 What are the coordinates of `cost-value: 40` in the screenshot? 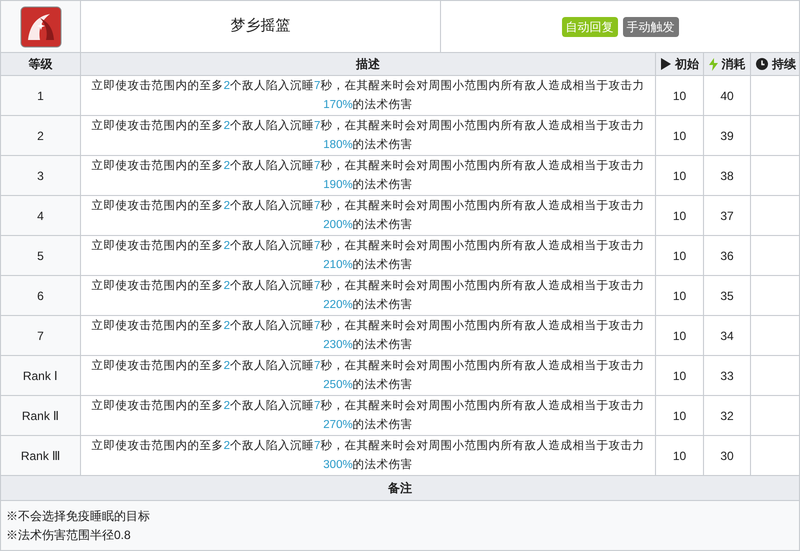 It's located at (727, 96).